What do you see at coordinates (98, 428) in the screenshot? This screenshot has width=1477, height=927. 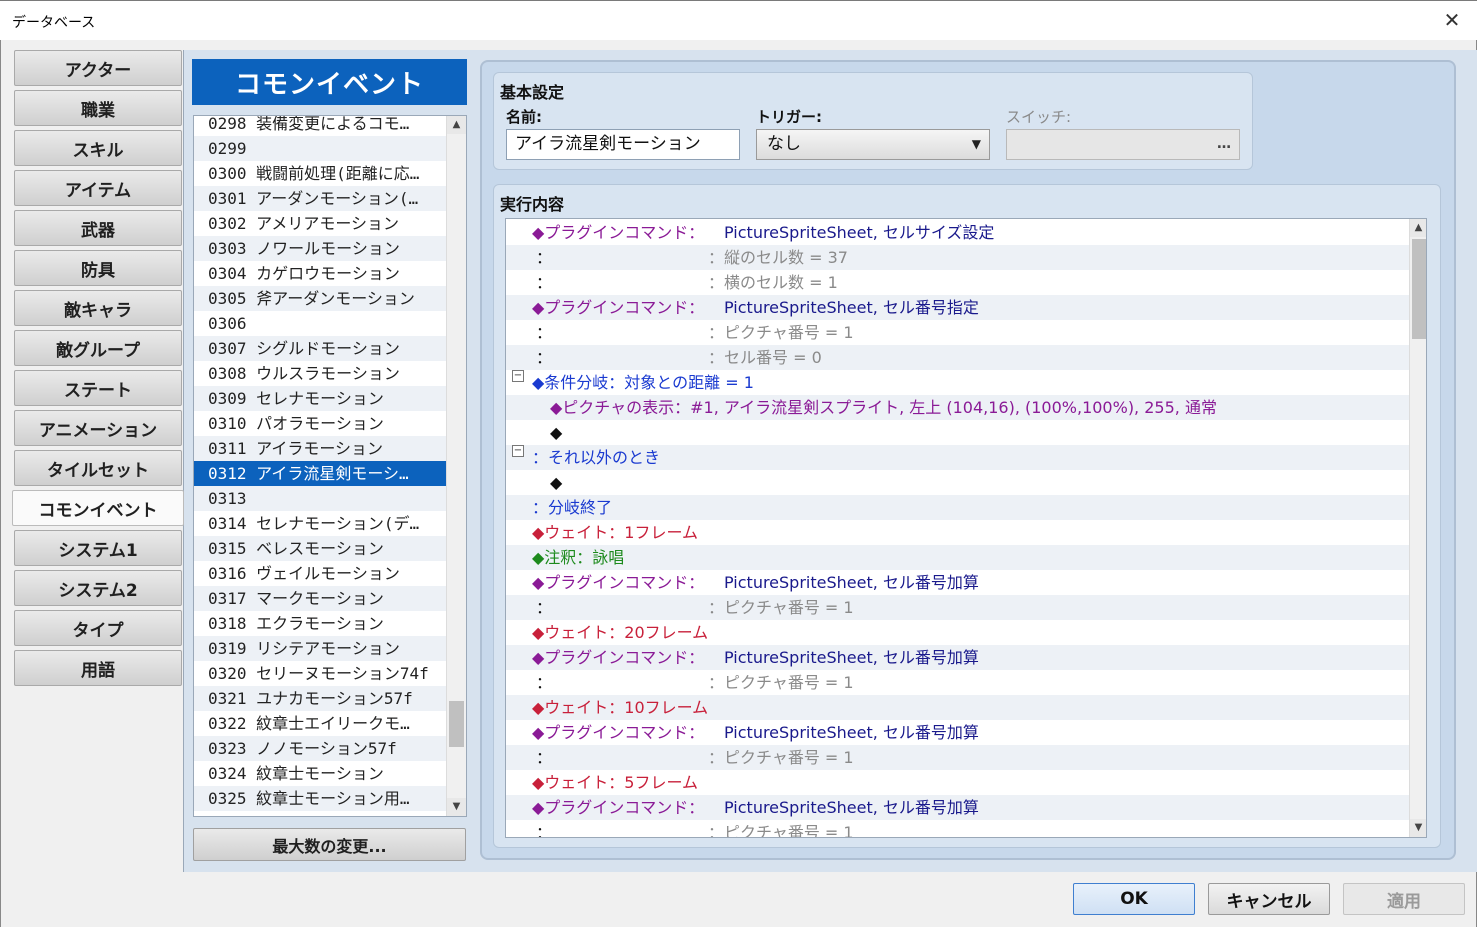 I see `nav-item-9: アニメーション` at bounding box center [98, 428].